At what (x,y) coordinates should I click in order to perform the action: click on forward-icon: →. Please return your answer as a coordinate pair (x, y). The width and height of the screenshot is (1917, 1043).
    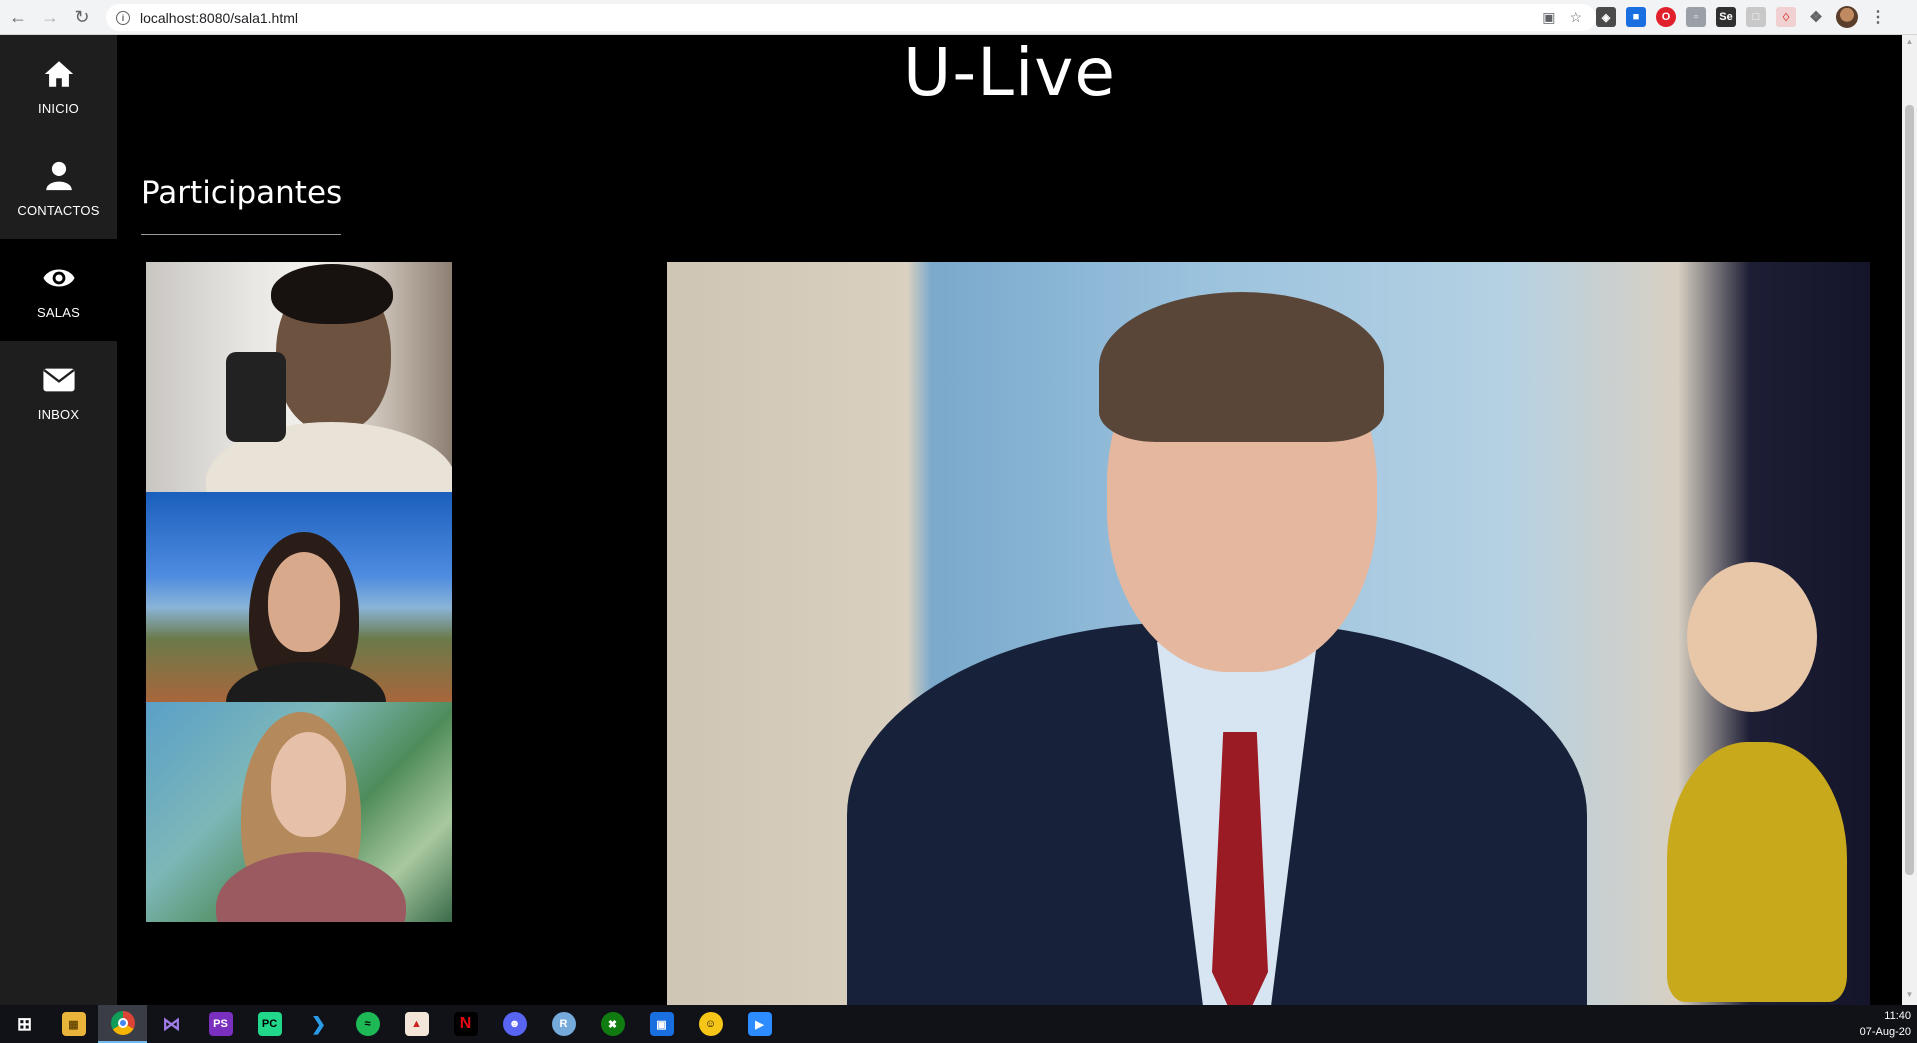
    Looking at the image, I should click on (50, 17).